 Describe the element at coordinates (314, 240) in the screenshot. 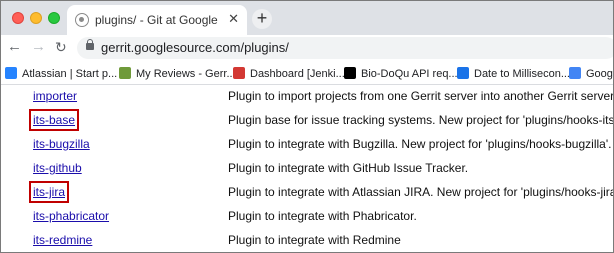

I see `plugin-description: Plugin to integrate with Redmine` at that location.